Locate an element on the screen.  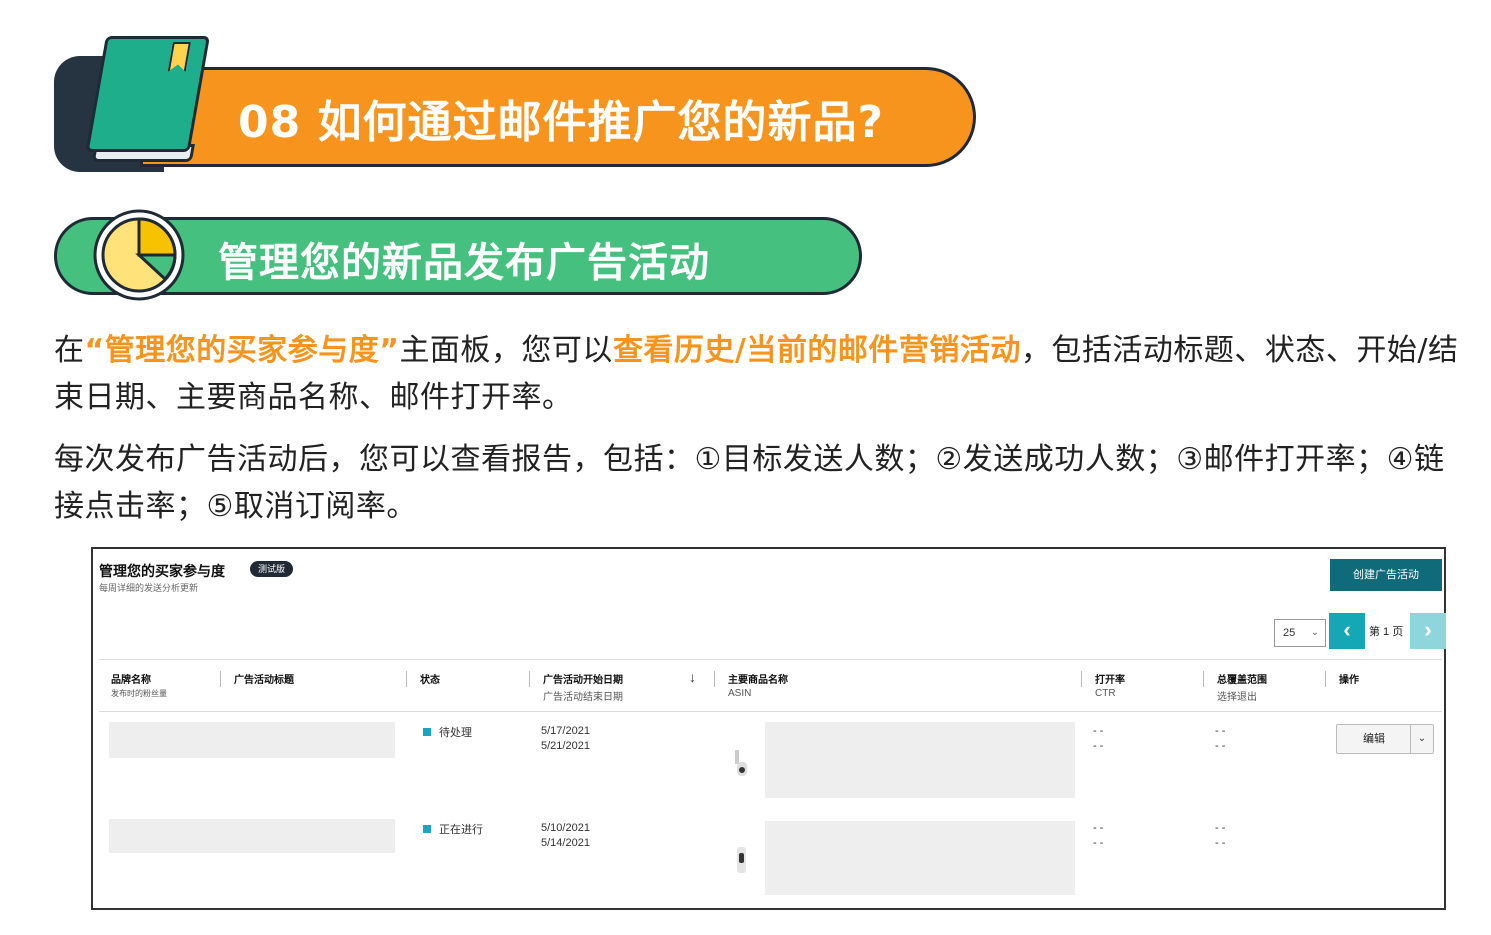
edit-split-button: 编辑 ⌄ is located at coordinates (1385, 739).